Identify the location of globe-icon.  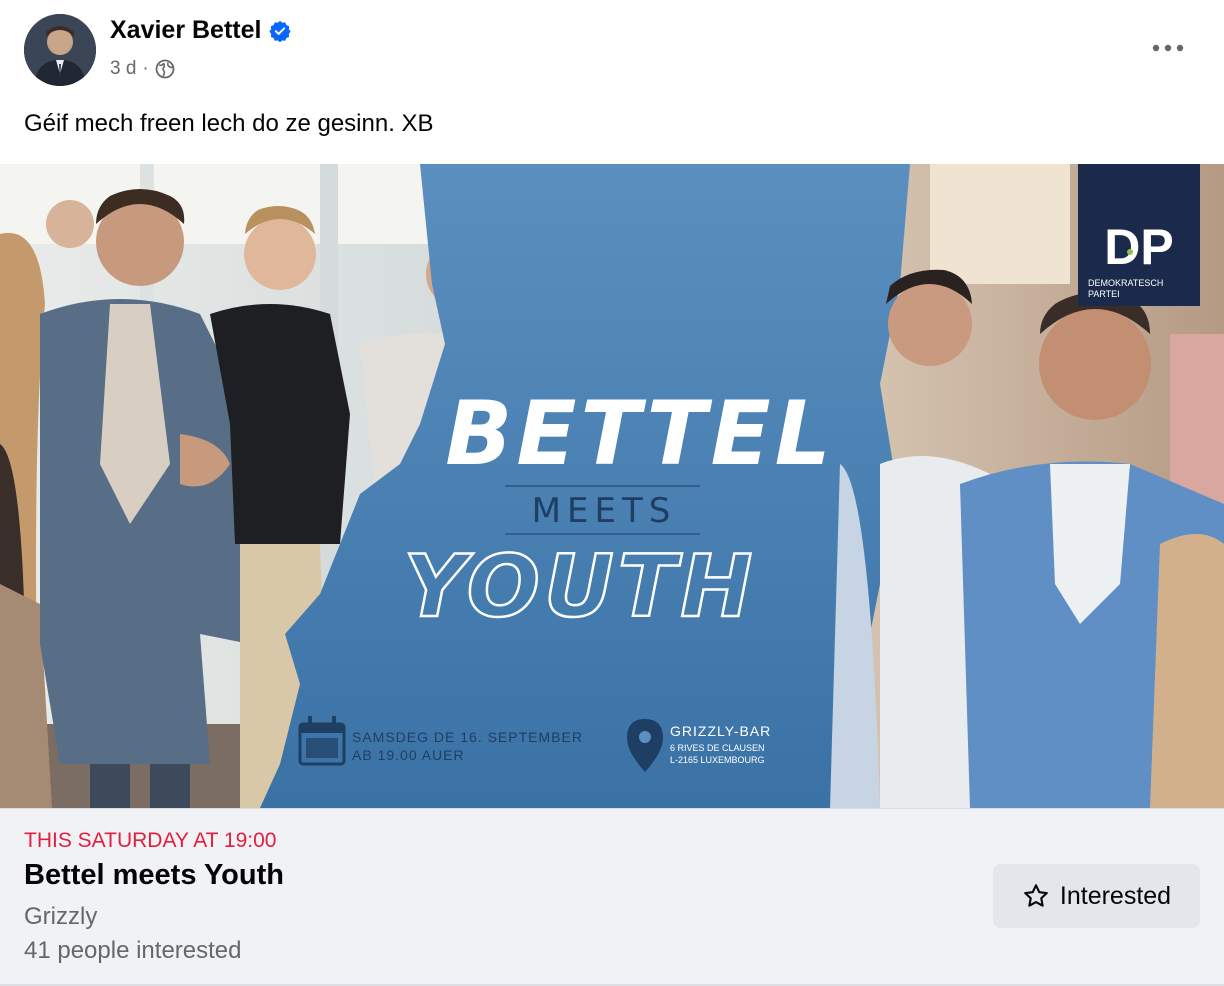
(165, 69).